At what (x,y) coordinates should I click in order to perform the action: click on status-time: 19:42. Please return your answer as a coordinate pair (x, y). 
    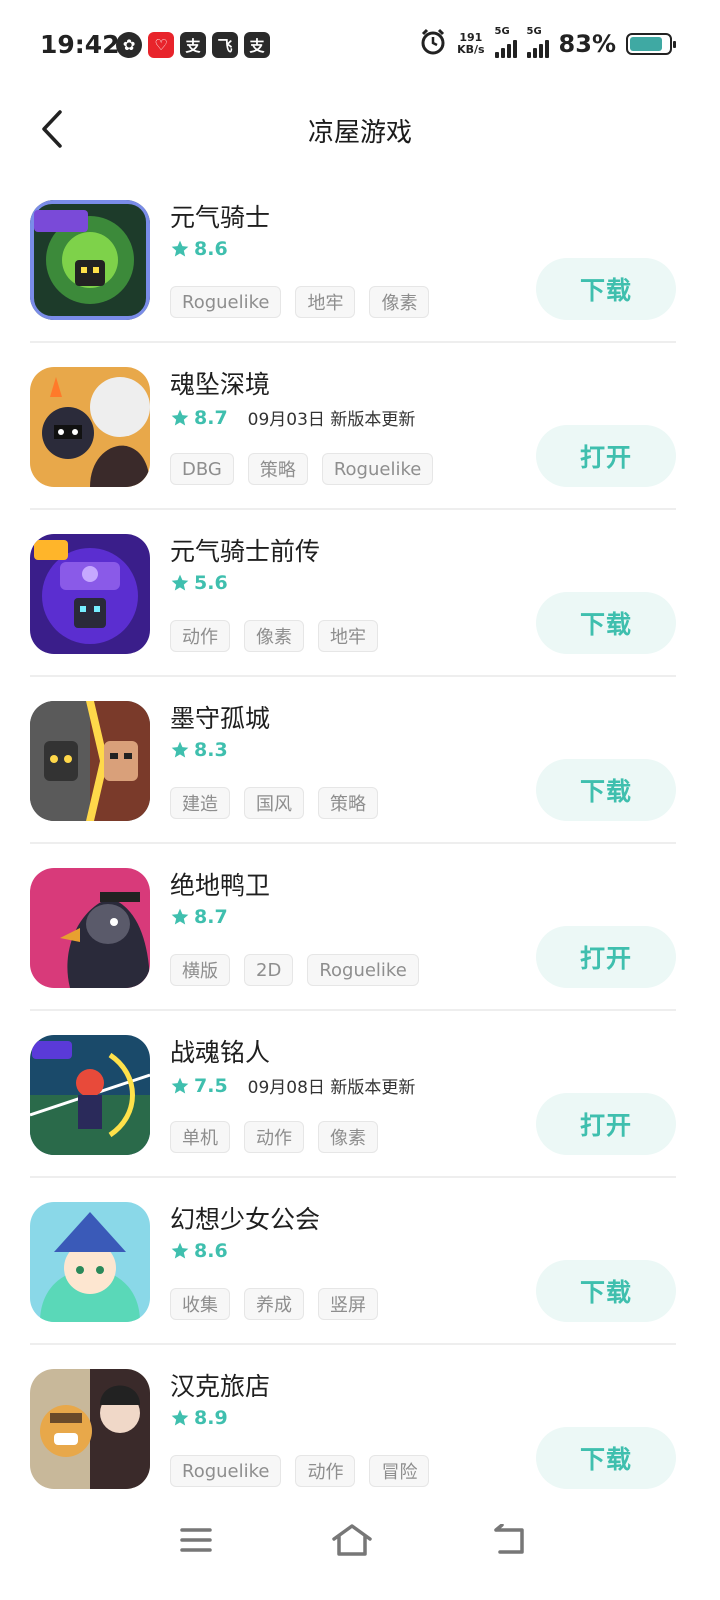
    Looking at the image, I should click on (80, 44).